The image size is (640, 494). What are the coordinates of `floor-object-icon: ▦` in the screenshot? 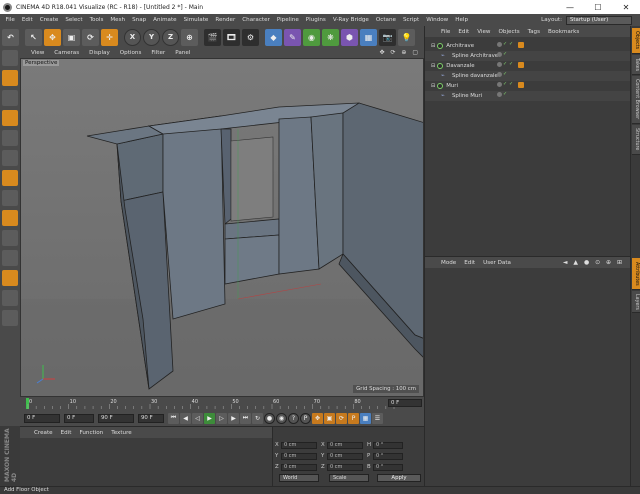 It's located at (368, 37).